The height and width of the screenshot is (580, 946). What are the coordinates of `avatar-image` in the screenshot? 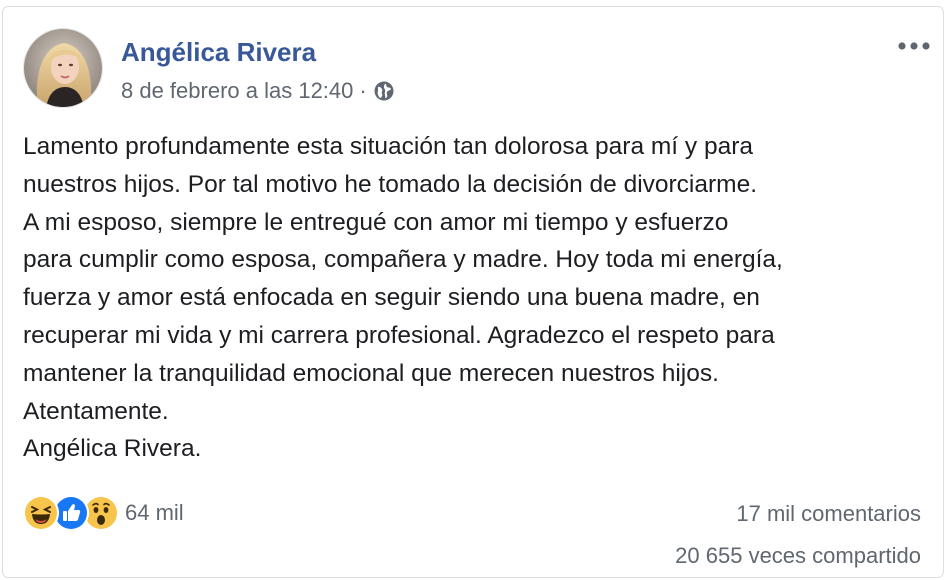 It's located at (63, 68).